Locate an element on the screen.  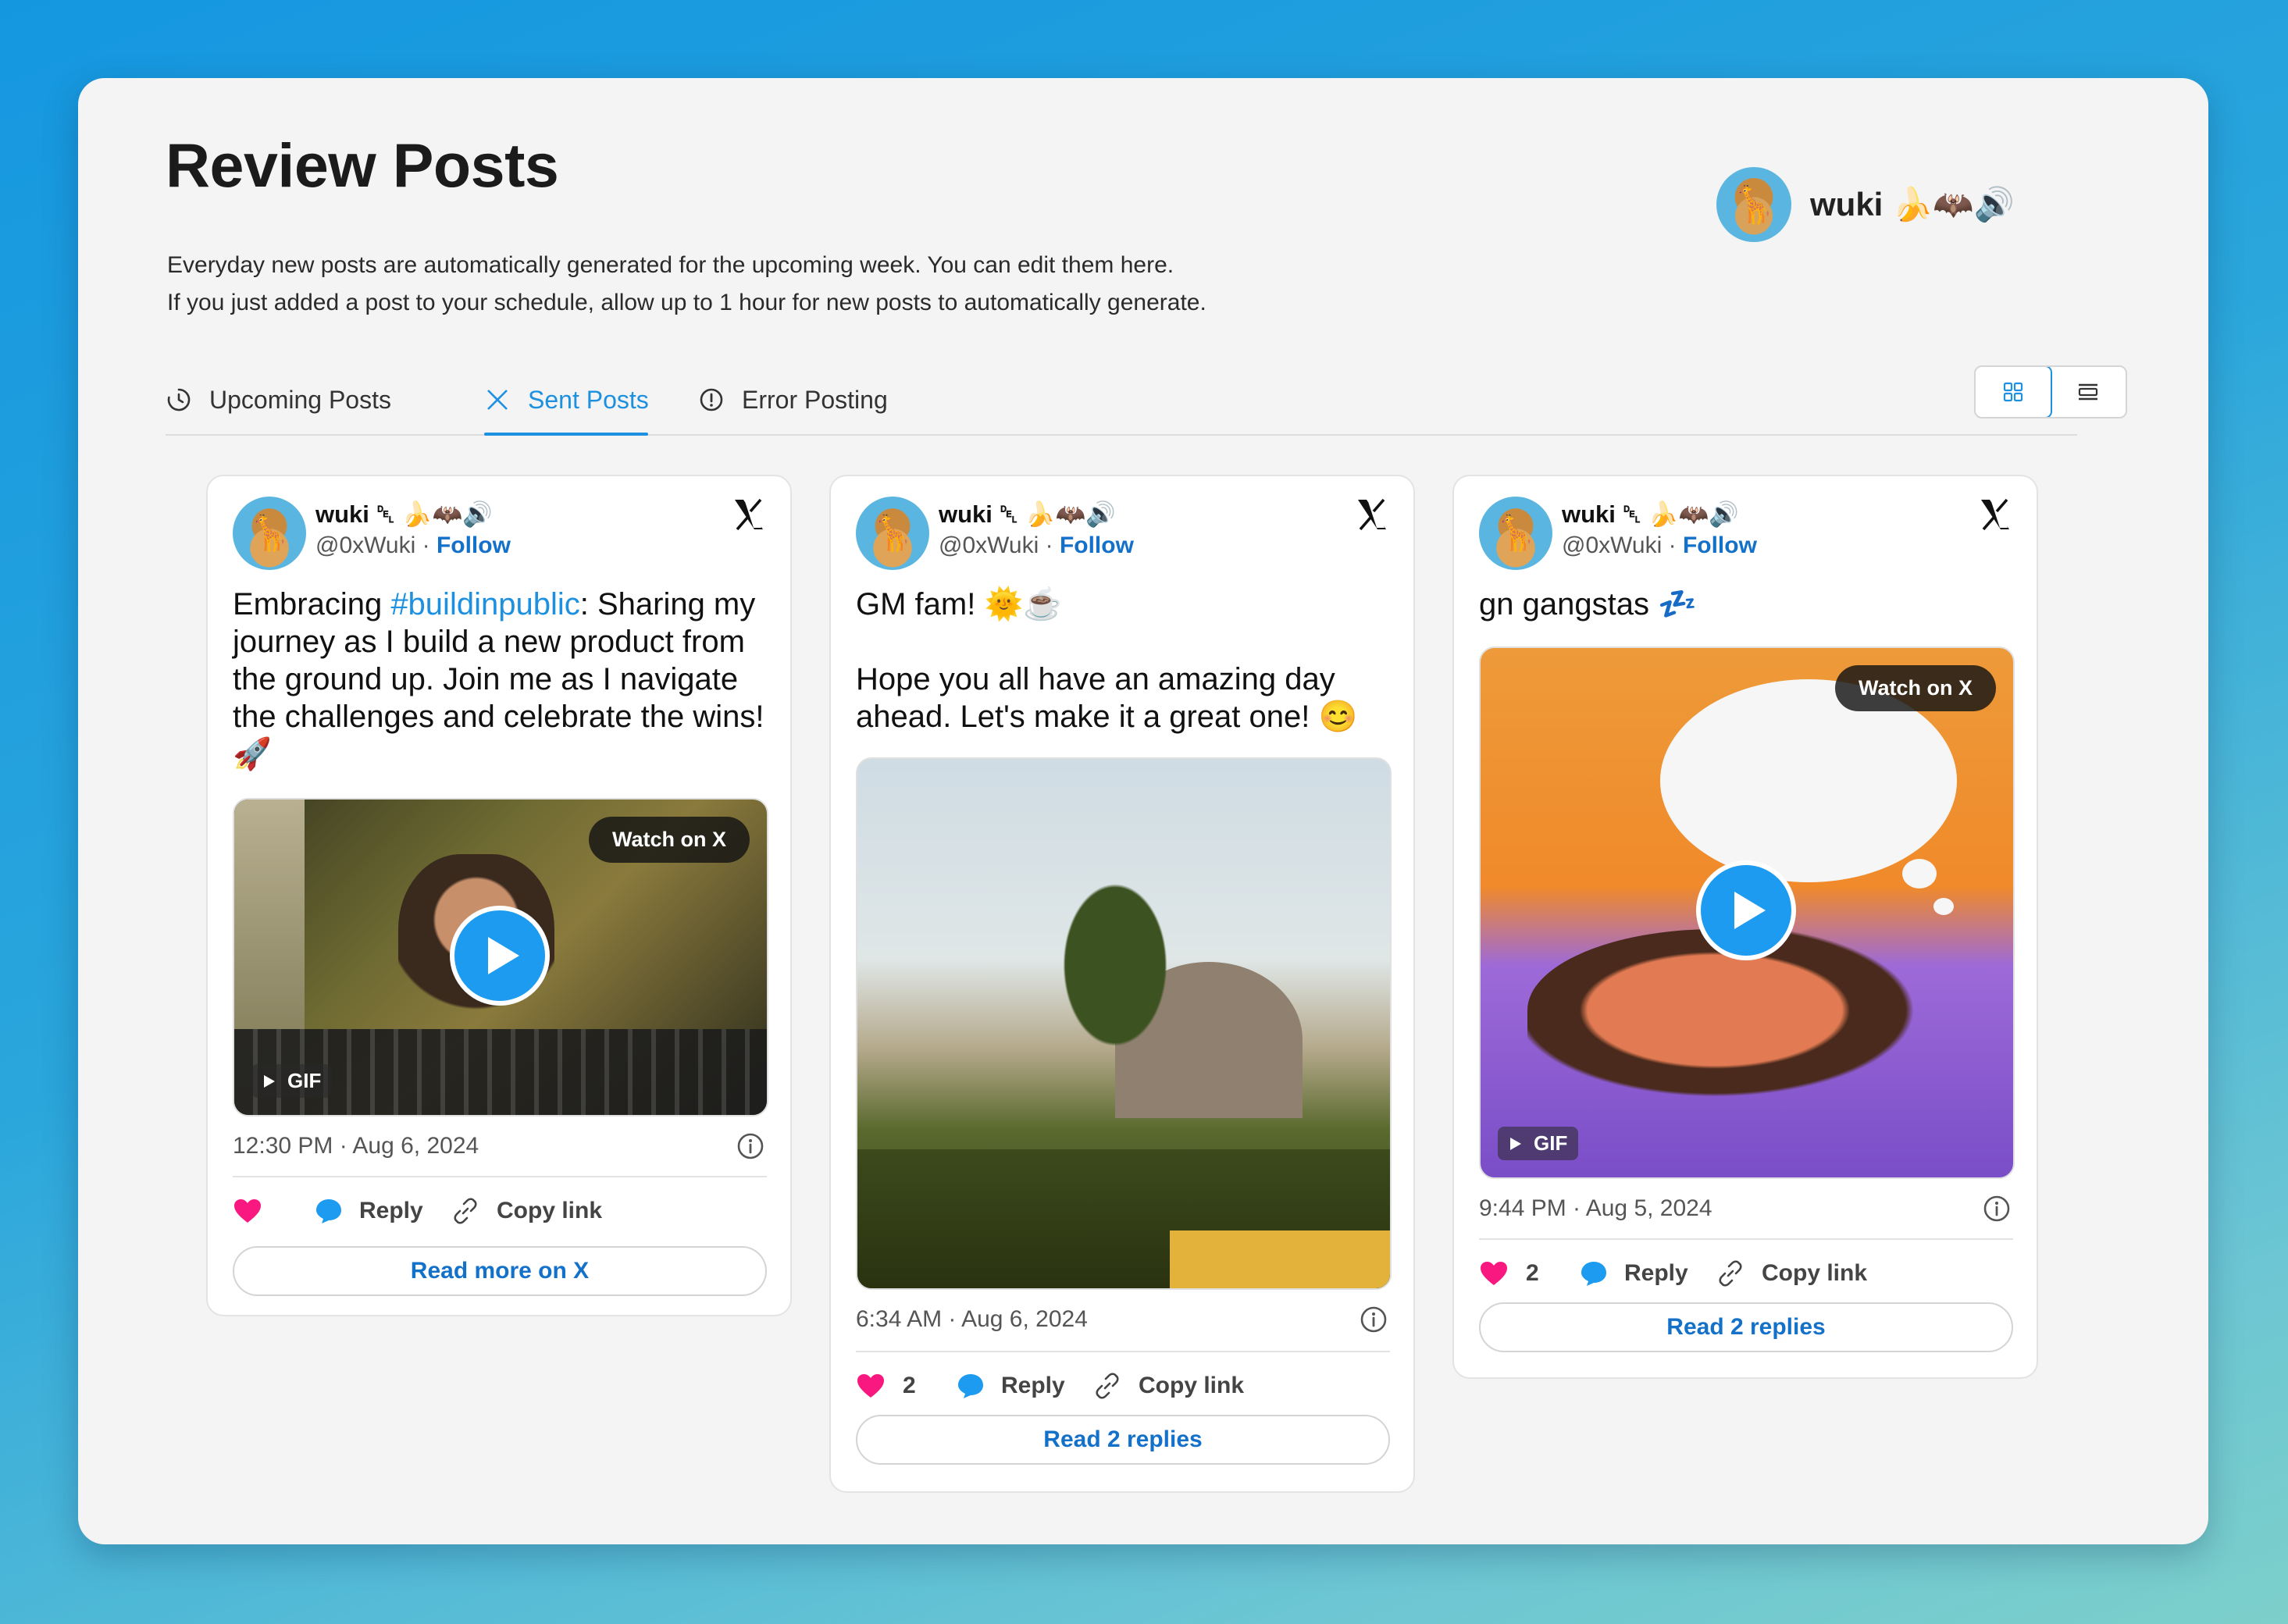
list-view-icon is located at coordinates (2088, 392).